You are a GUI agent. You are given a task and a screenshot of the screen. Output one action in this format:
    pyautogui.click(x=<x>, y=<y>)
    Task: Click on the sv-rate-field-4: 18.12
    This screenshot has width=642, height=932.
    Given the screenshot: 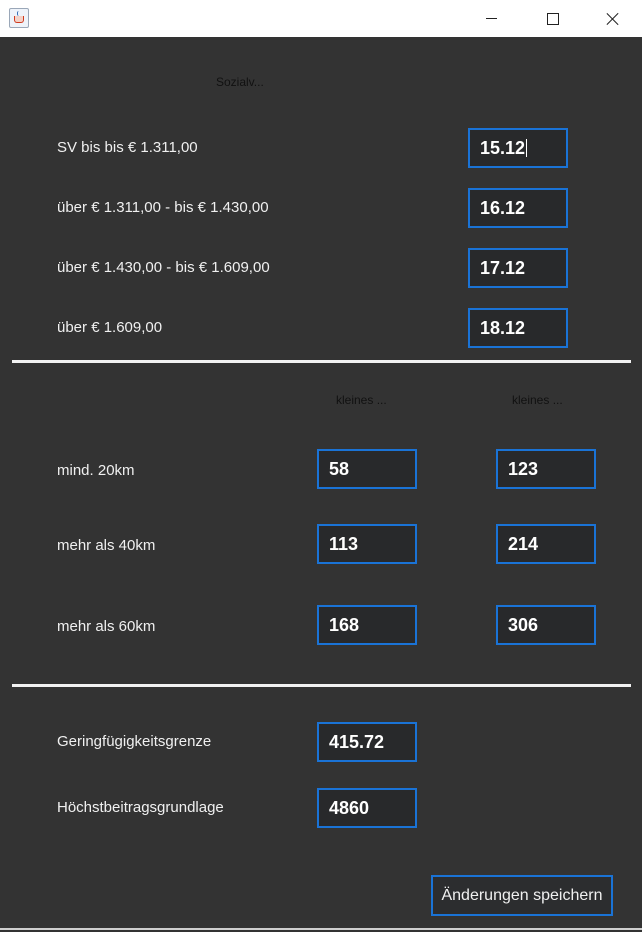 What is the action you would take?
    pyautogui.click(x=518, y=328)
    